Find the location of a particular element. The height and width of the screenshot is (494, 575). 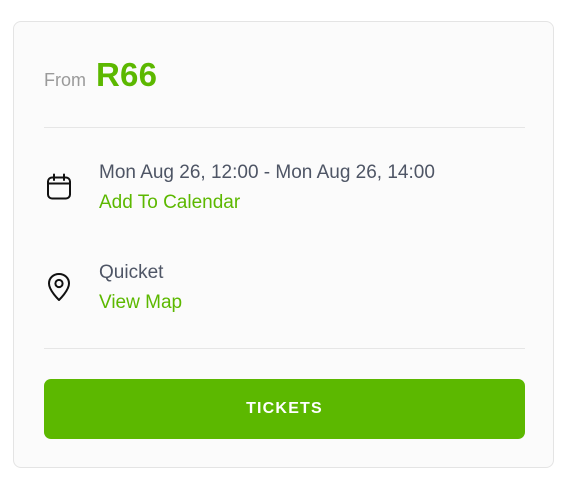

event-datetime: Mon Aug 26, 12:00 - Mon Aug 26, 14:00 is located at coordinates (267, 172).